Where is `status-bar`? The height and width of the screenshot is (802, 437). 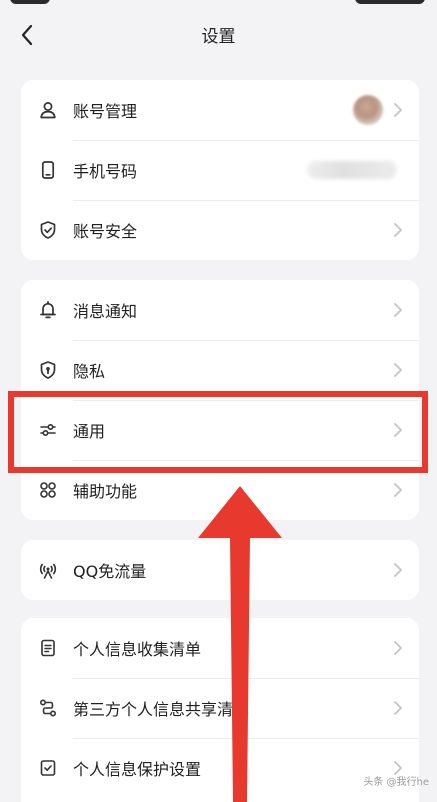
status-bar is located at coordinates (218, 4).